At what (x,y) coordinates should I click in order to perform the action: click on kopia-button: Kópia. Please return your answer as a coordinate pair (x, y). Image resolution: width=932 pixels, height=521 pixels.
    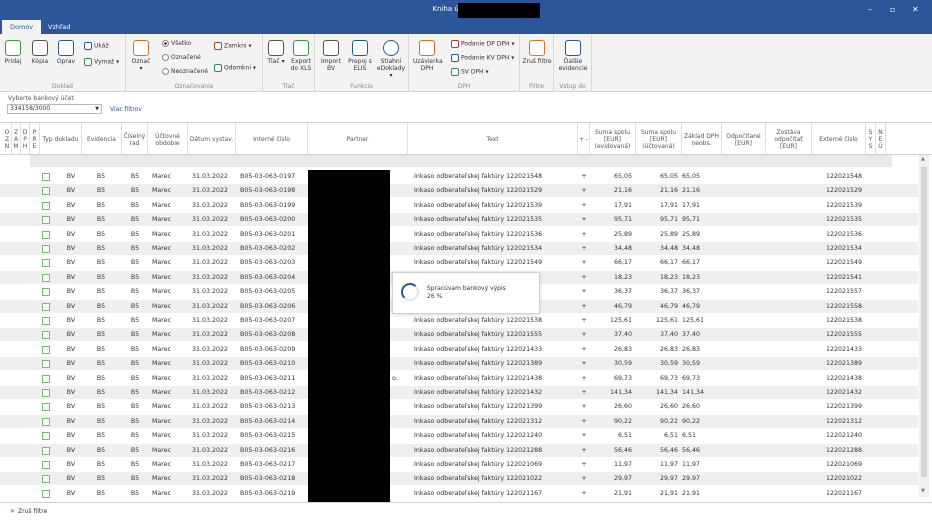
    Looking at the image, I should click on (40, 52).